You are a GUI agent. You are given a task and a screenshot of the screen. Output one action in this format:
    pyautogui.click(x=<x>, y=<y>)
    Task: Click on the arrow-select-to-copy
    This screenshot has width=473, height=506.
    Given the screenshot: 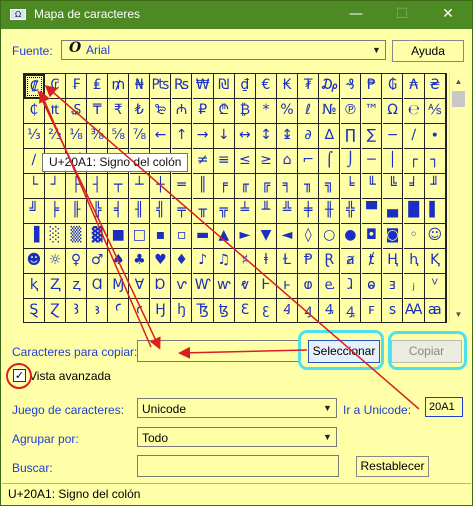 What is the action you would take?
    pyautogui.click(x=243, y=352)
    